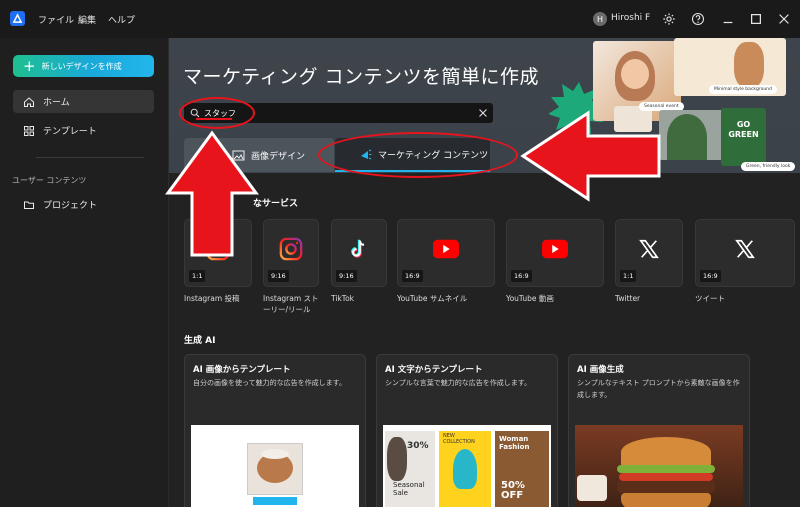 Image resolution: width=800 pixels, height=507 pixels. What do you see at coordinates (56, 103) in the screenshot?
I see `sidebar-item-label: ホーム` at bounding box center [56, 103].